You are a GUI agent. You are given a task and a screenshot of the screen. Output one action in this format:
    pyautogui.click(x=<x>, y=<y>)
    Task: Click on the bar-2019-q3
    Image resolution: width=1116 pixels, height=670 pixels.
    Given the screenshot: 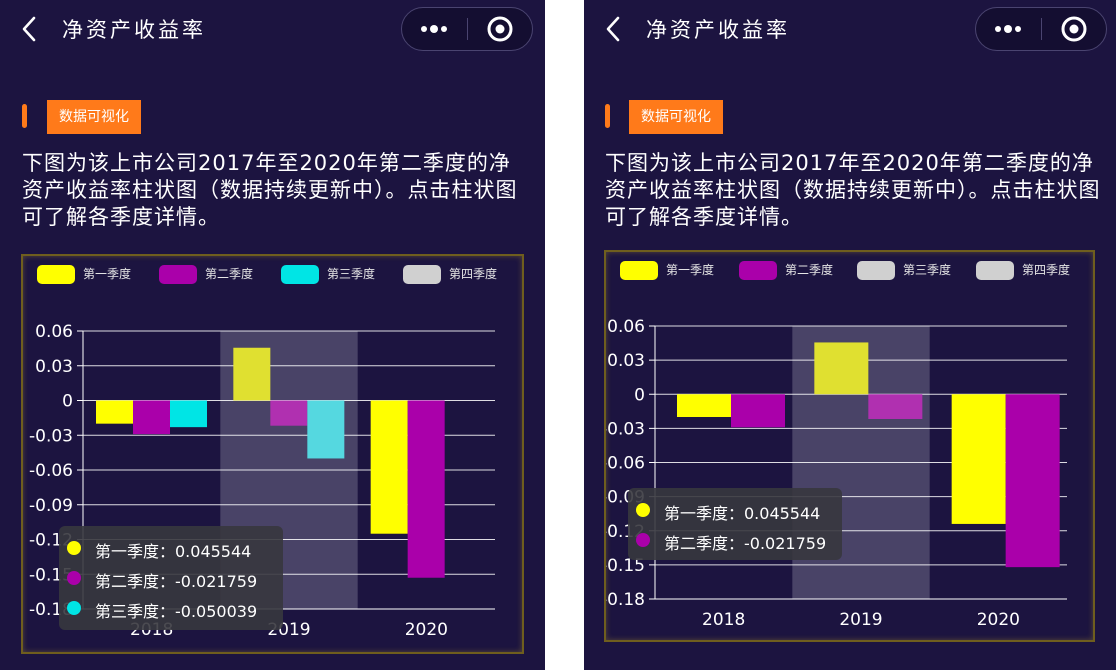 What is the action you would take?
    pyautogui.click(x=326, y=429)
    